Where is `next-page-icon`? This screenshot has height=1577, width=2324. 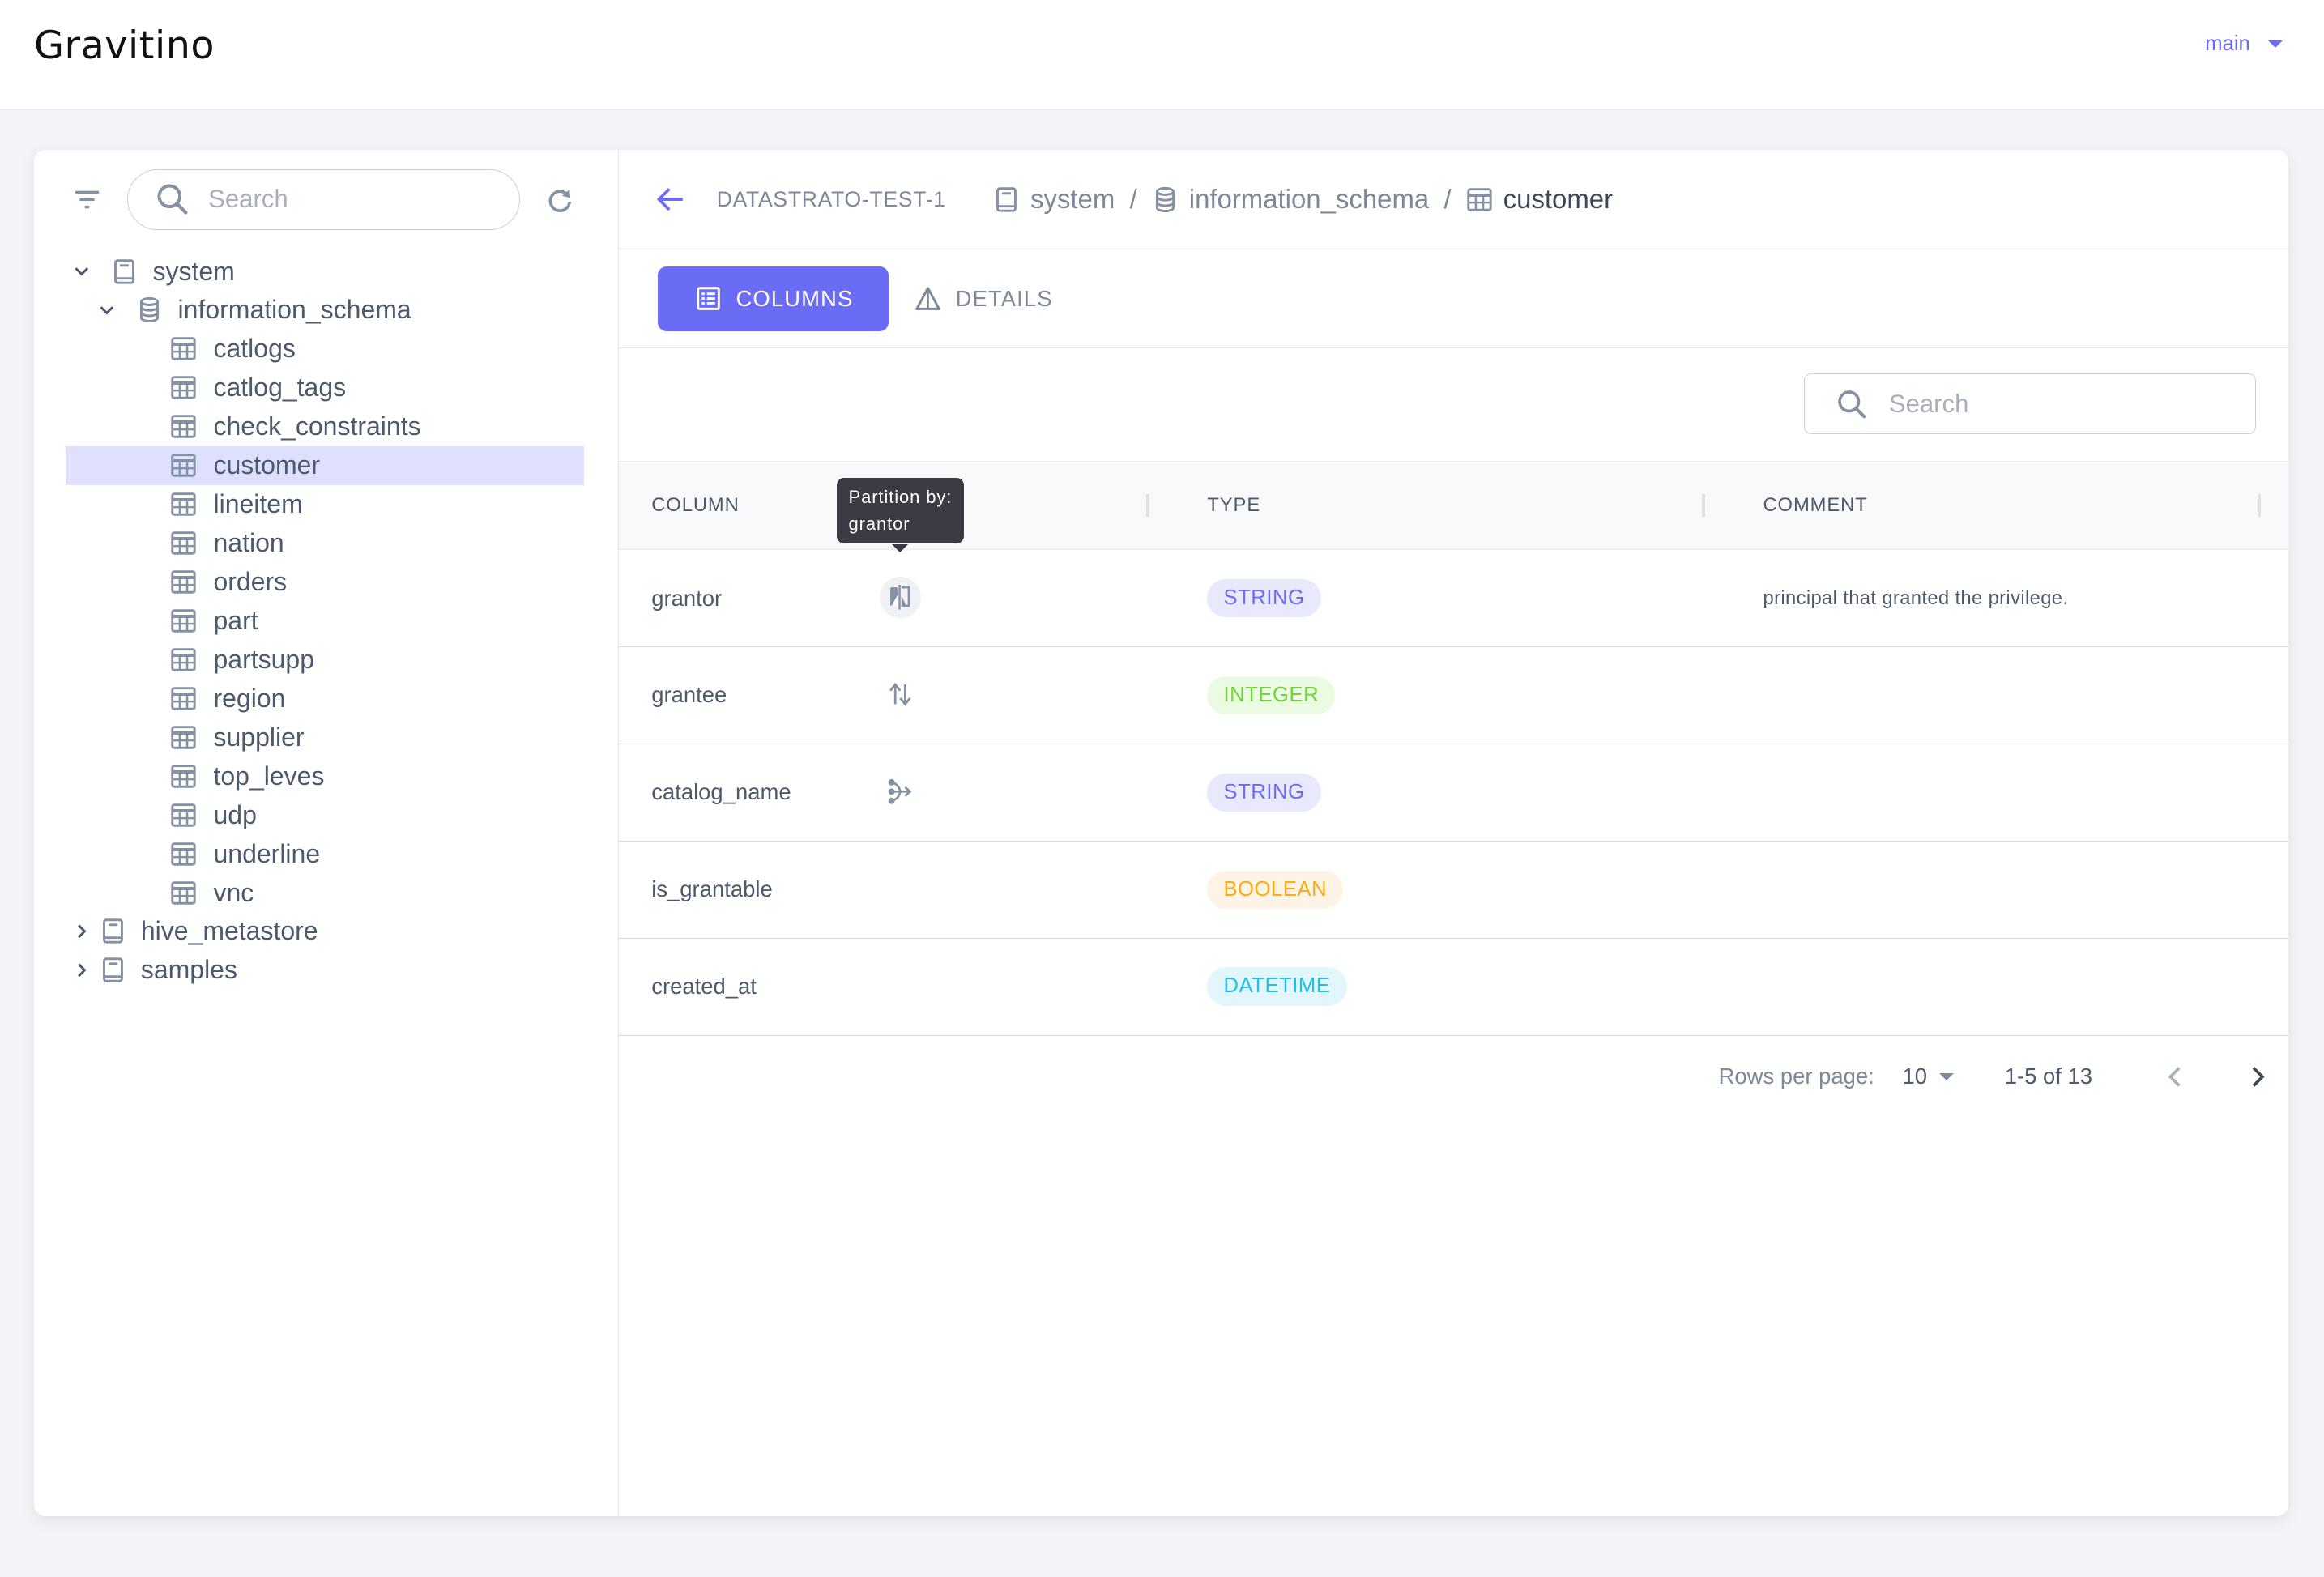 next-page-icon is located at coordinates (2256, 1076).